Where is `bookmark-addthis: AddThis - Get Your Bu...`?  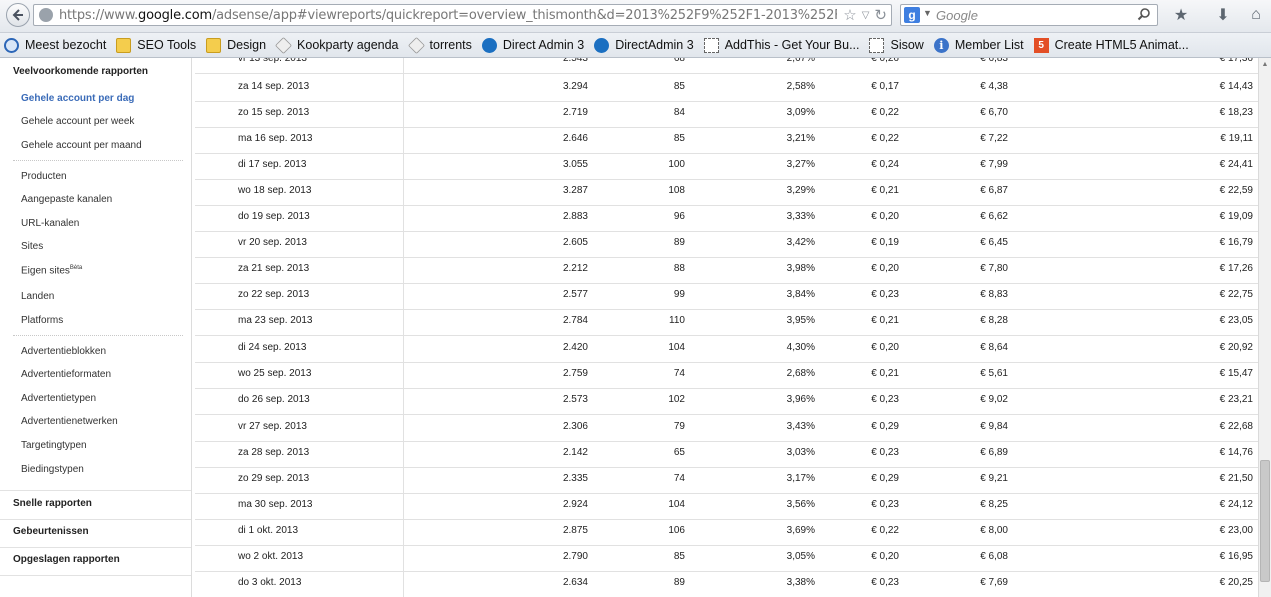
bookmark-addthis: AddThis - Get Your Bu... is located at coordinates (781, 45).